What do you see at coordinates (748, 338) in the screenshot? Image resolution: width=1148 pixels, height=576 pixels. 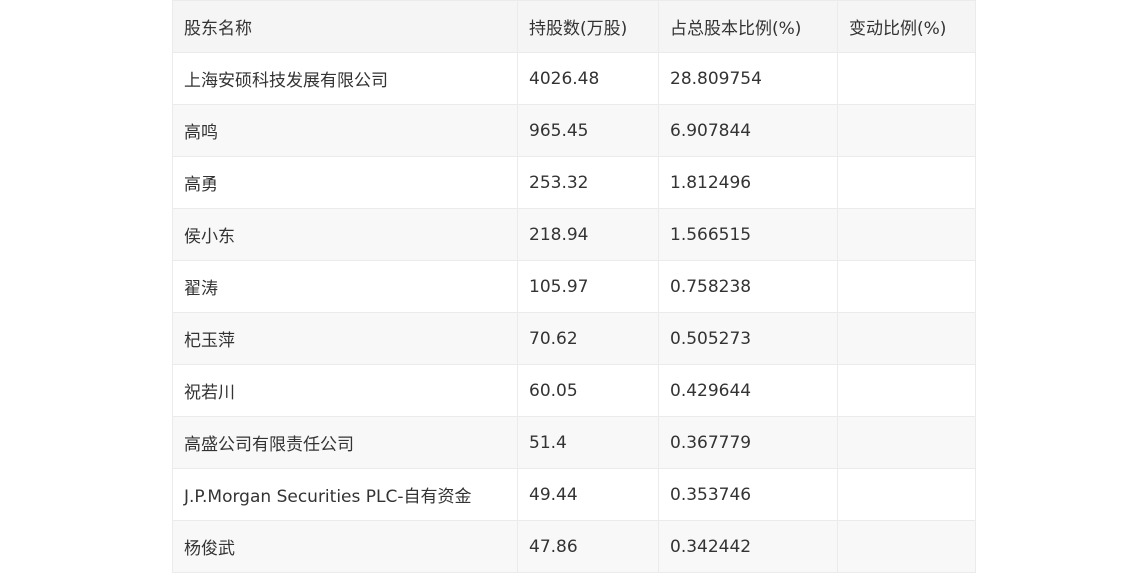 I see `cell-share-ratio: 0.505273` at bounding box center [748, 338].